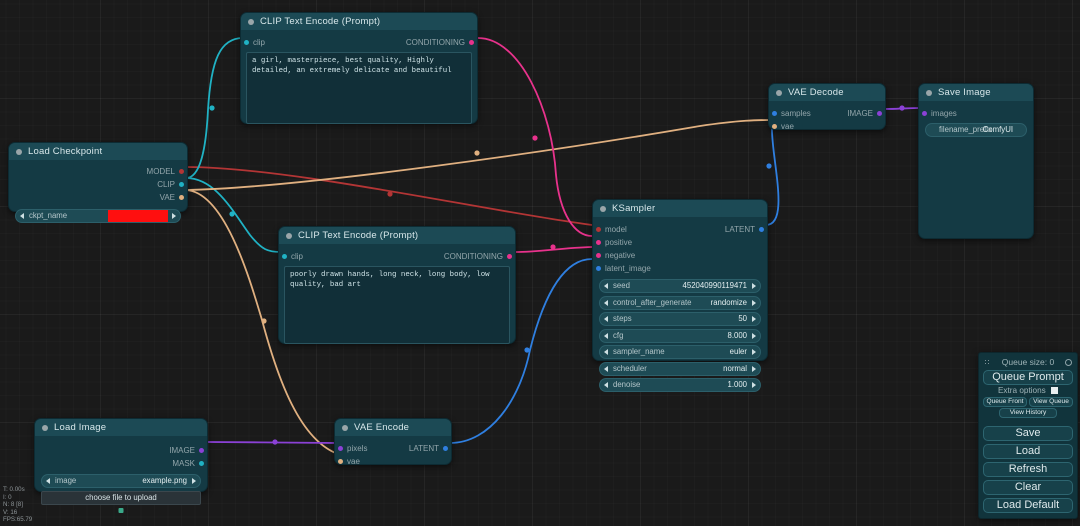  I want to click on queue-front-button: Queue Front, so click(1005, 402).